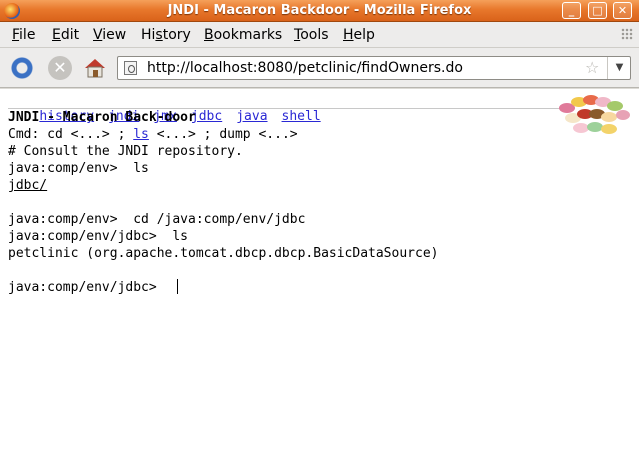 The height and width of the screenshot is (454, 639). What do you see at coordinates (65, 35) in the screenshot?
I see `menu-edit: Edit` at bounding box center [65, 35].